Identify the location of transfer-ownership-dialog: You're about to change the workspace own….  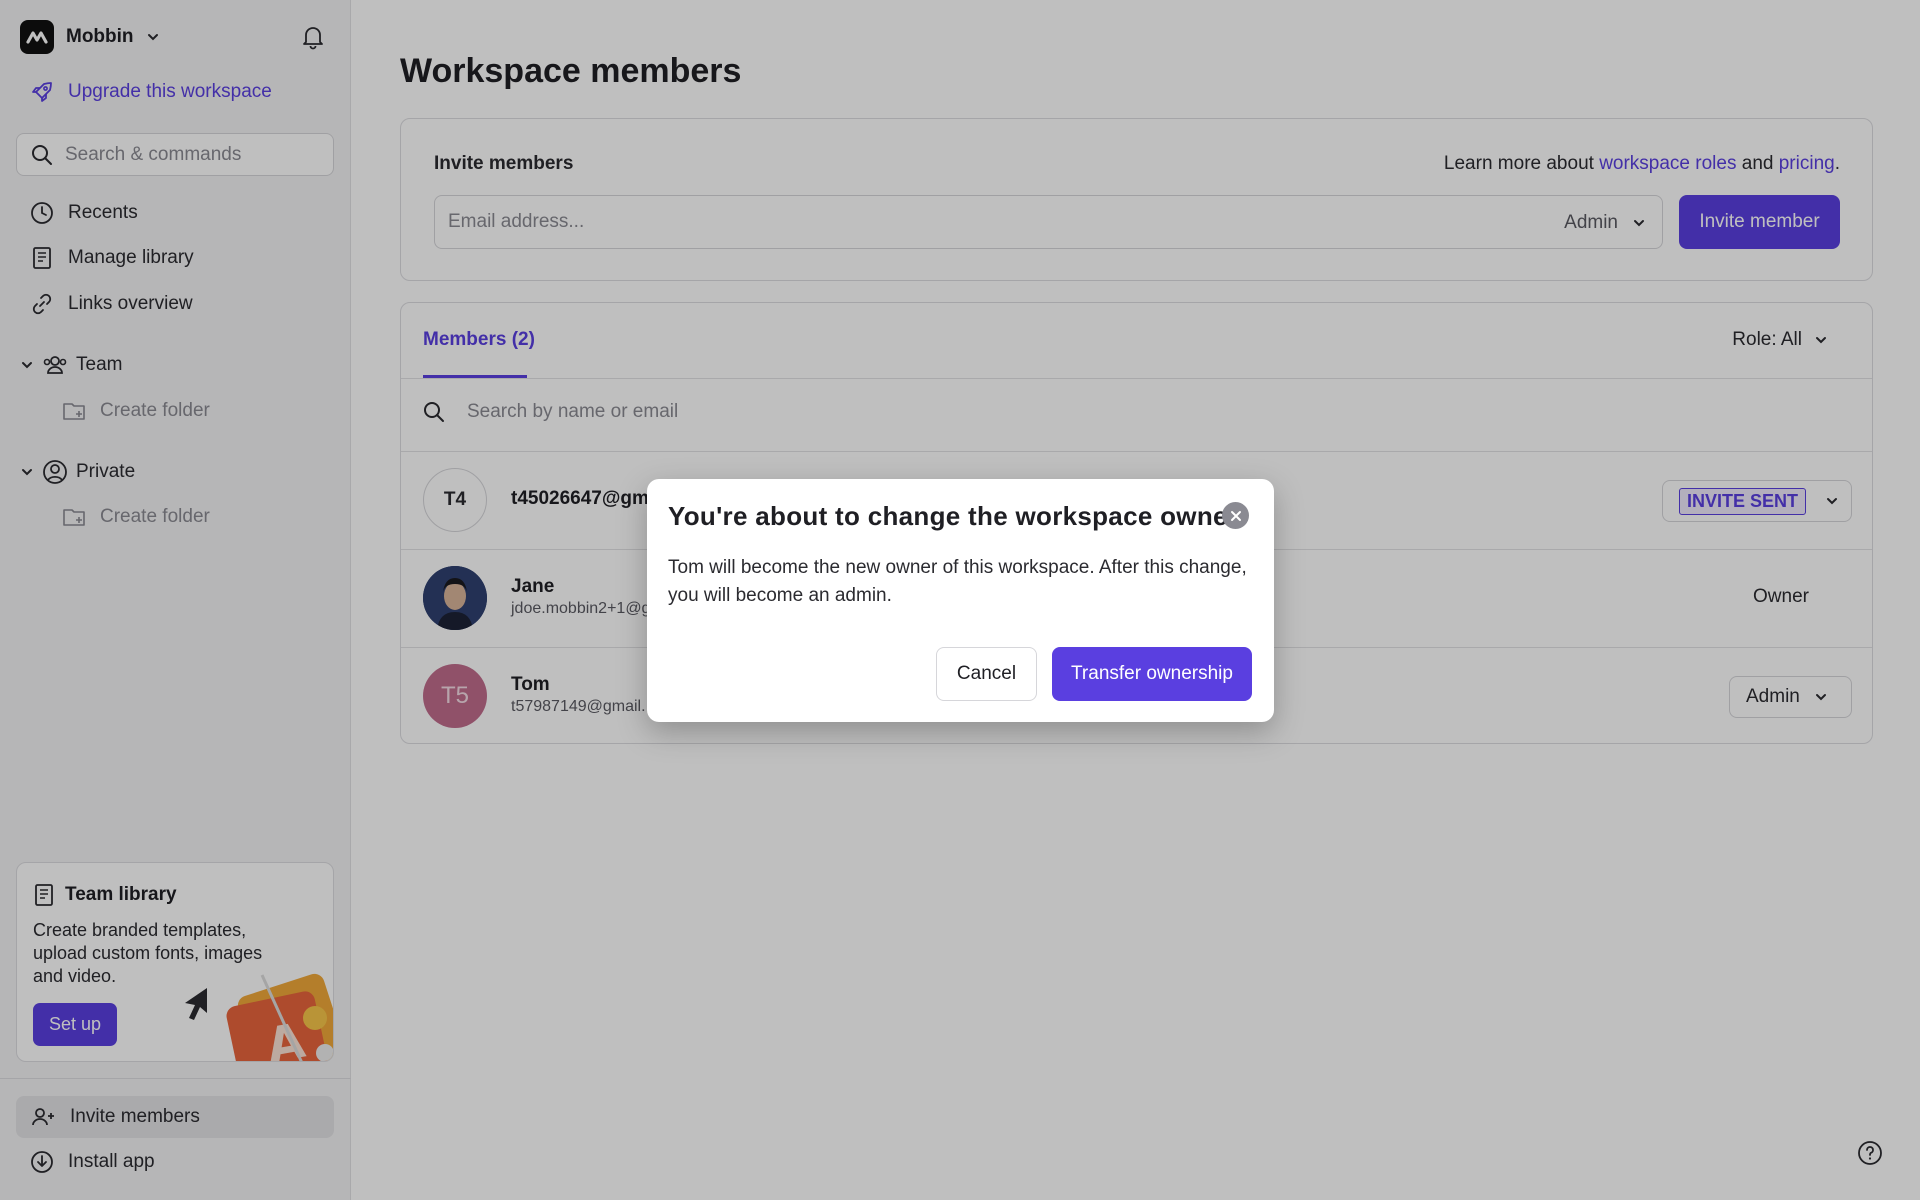
(960, 600).